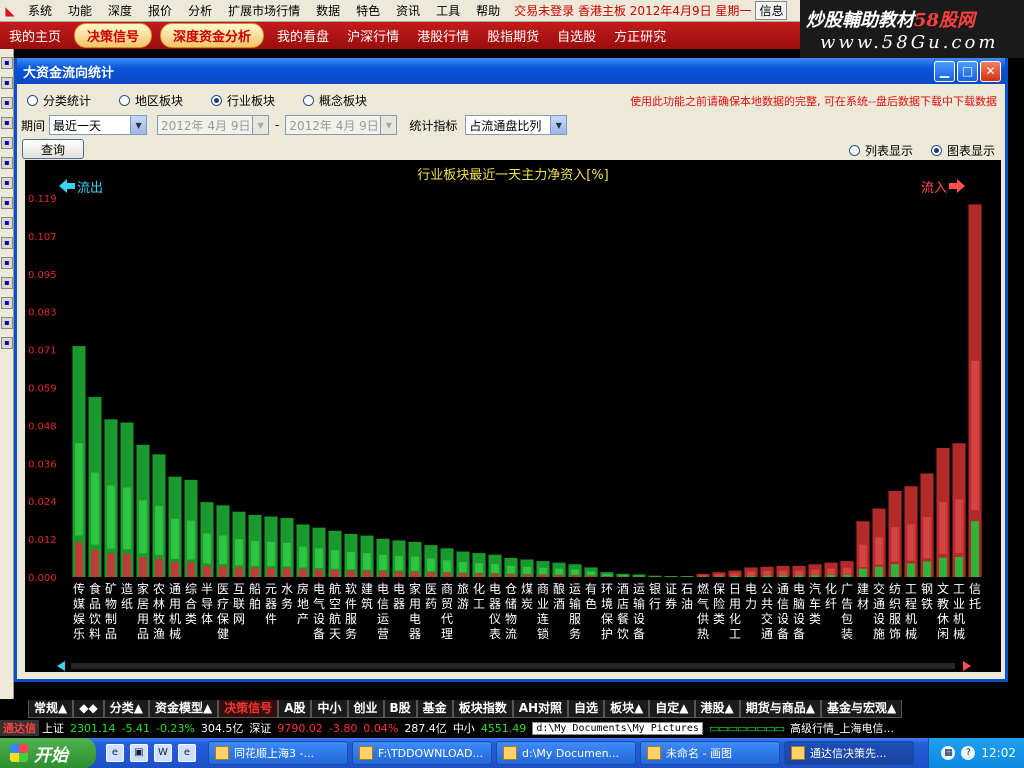  Describe the element at coordinates (710, 753) in the screenshot. I see `task-paint: 未命名 - 画图` at that location.